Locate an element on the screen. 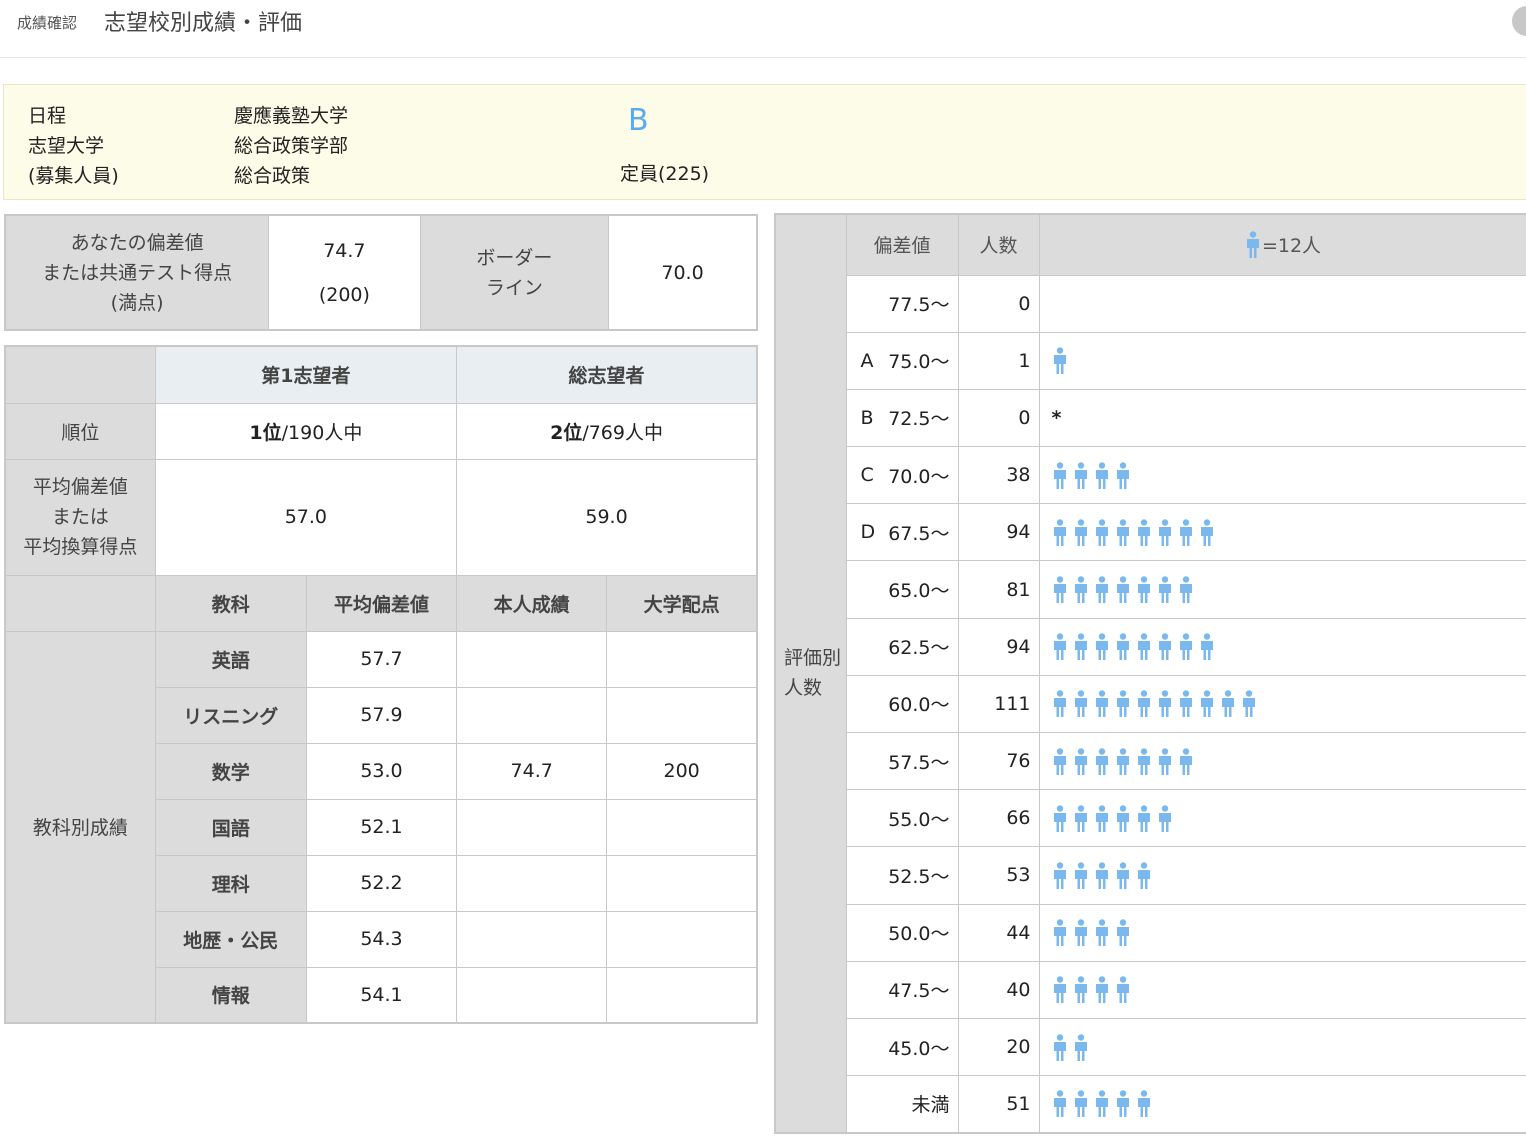 The image size is (1526, 1138). subject-points: 200 is located at coordinates (682, 771).